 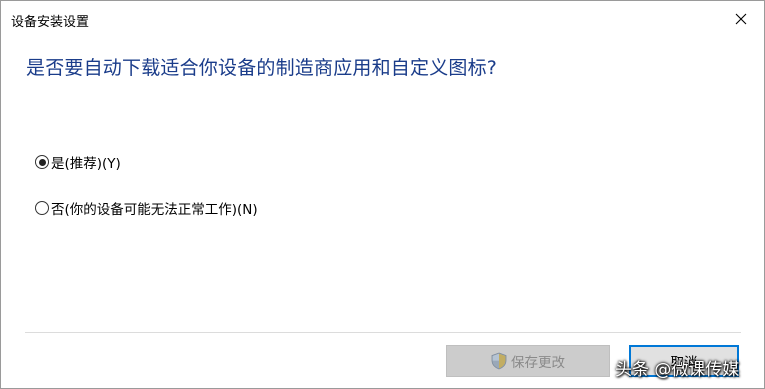 I want to click on prompt-heading: 是否要自动下载适合你设备的制造商应用和自定义图标?, so click(x=262, y=68).